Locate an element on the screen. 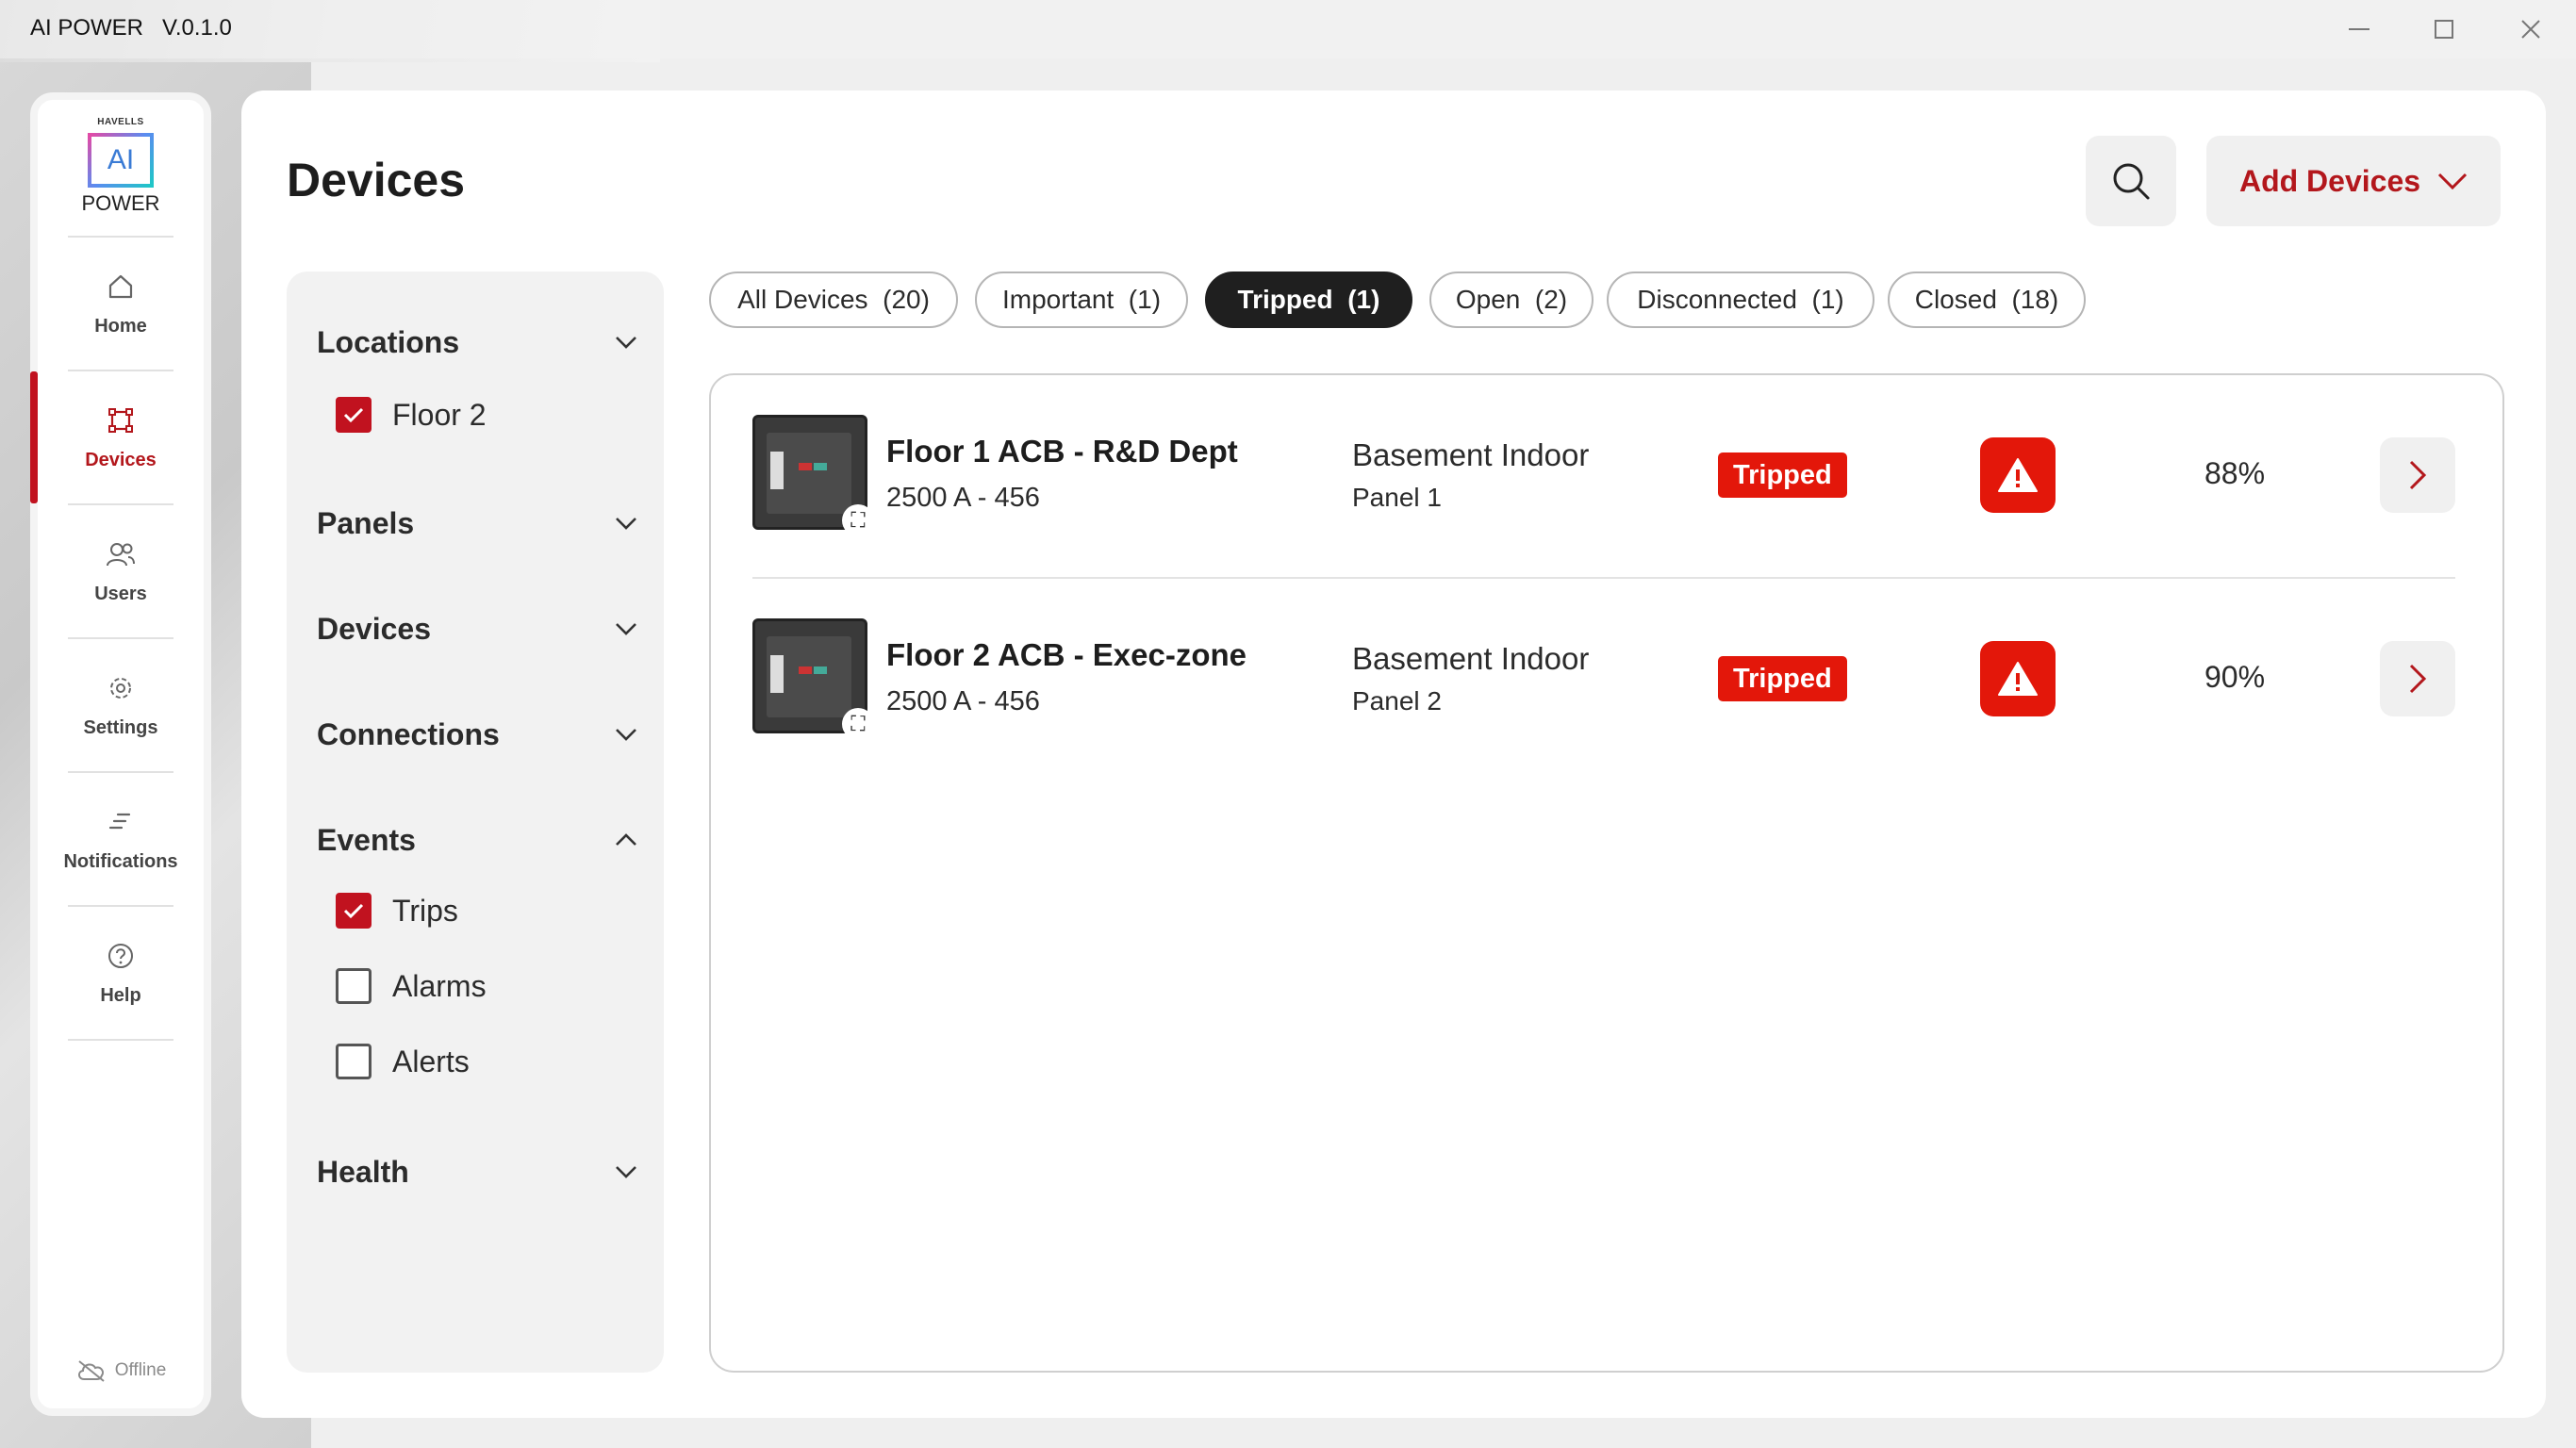 The width and height of the screenshot is (2576, 1448). device-name: Floor 2 ACB - Exec-zone is located at coordinates (1066, 654).